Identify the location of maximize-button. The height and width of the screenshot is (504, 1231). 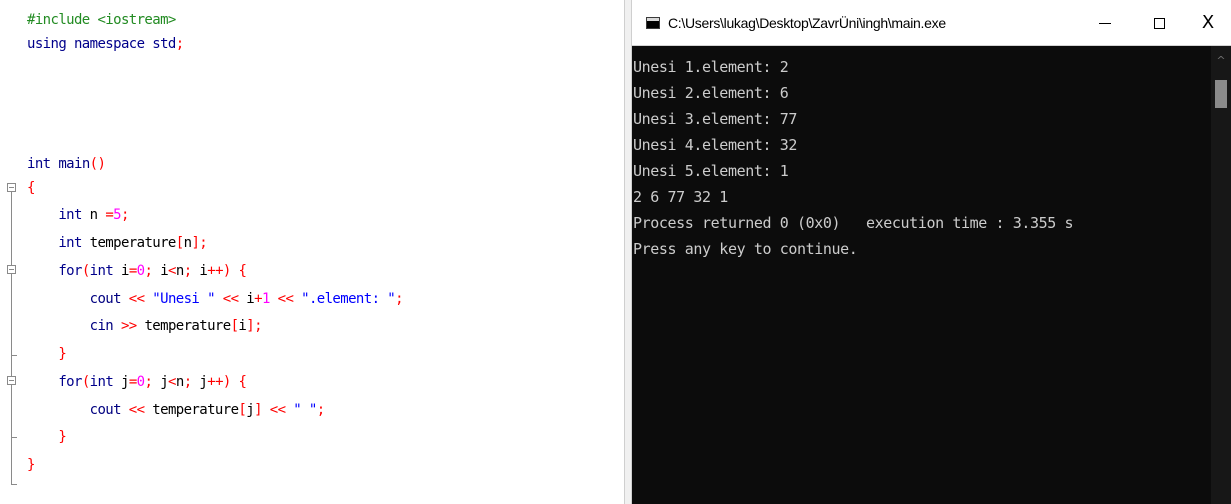
(1159, 23).